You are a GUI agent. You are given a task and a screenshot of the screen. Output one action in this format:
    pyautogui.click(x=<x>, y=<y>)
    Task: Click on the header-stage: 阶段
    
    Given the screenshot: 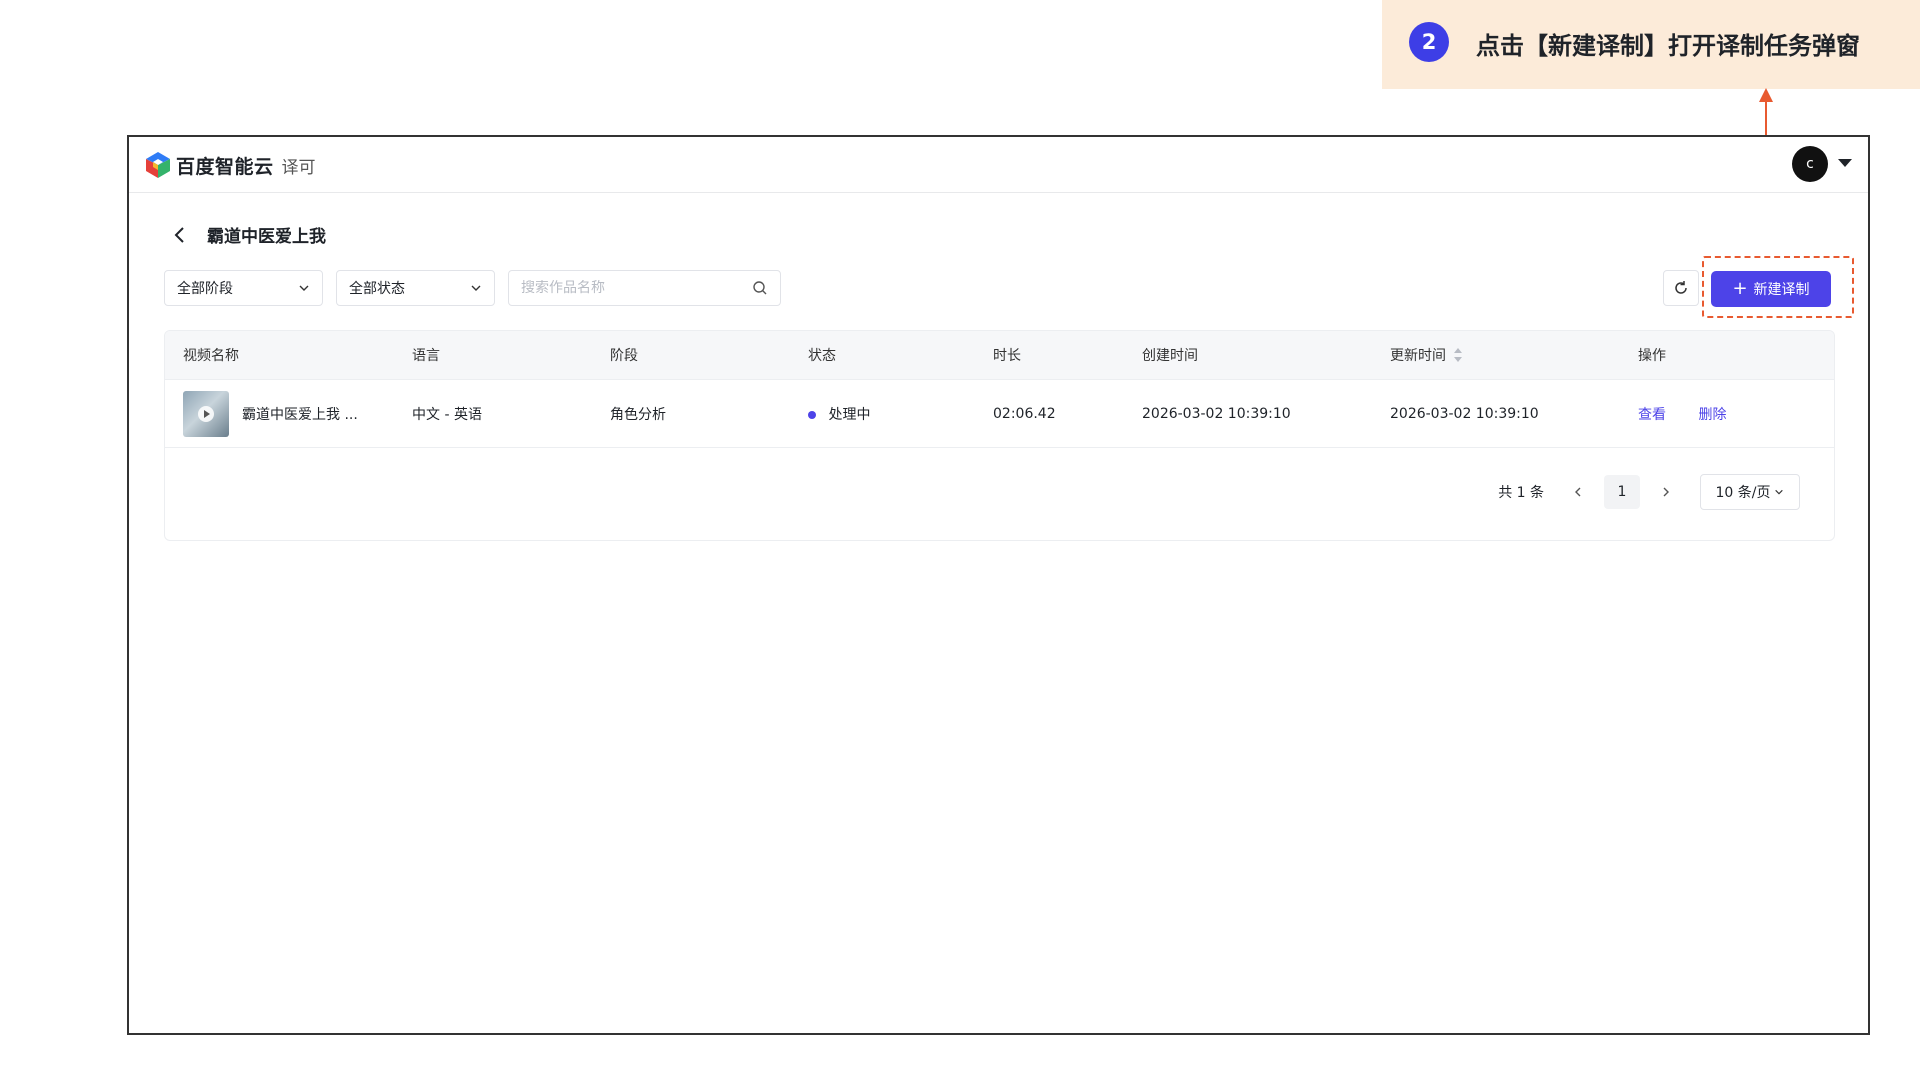 What is the action you would take?
    pyautogui.click(x=624, y=356)
    